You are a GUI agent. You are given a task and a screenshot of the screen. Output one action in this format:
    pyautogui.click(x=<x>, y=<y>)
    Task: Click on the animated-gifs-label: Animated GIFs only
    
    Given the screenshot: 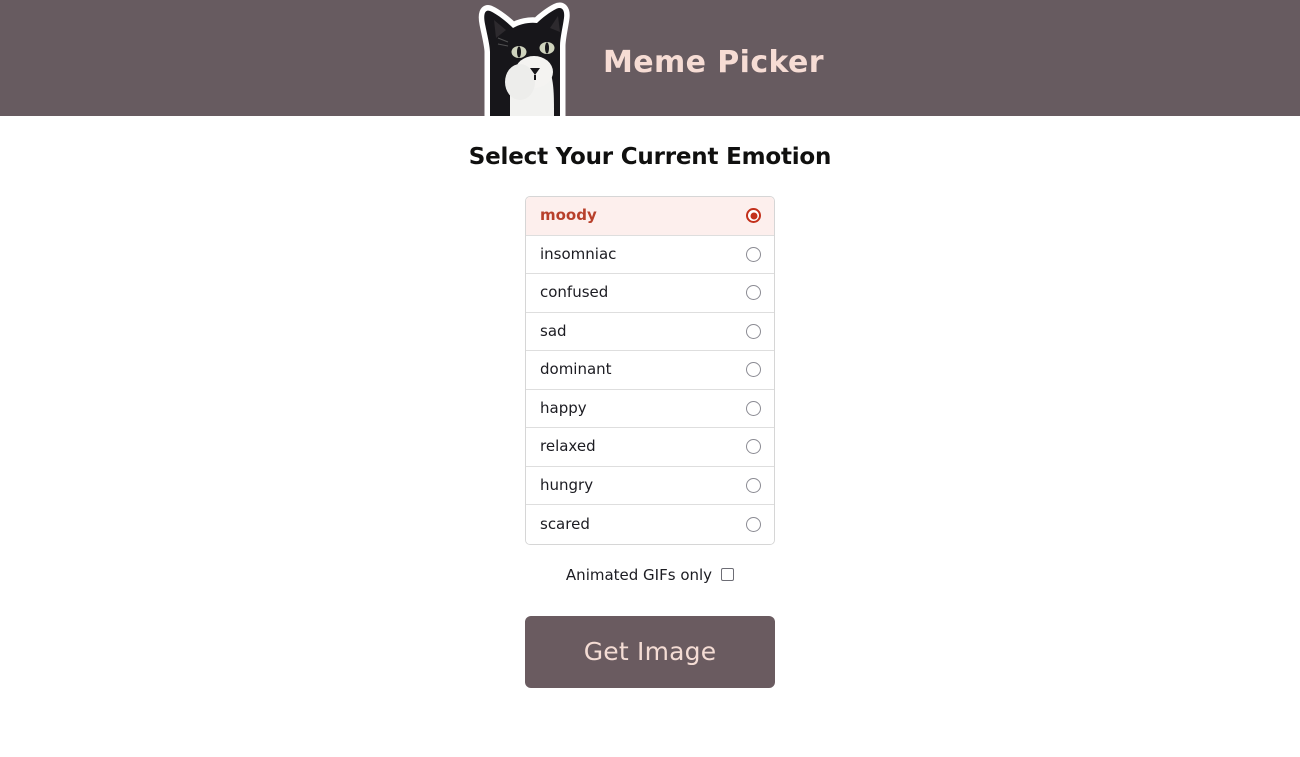 What is the action you would take?
    pyautogui.click(x=639, y=574)
    